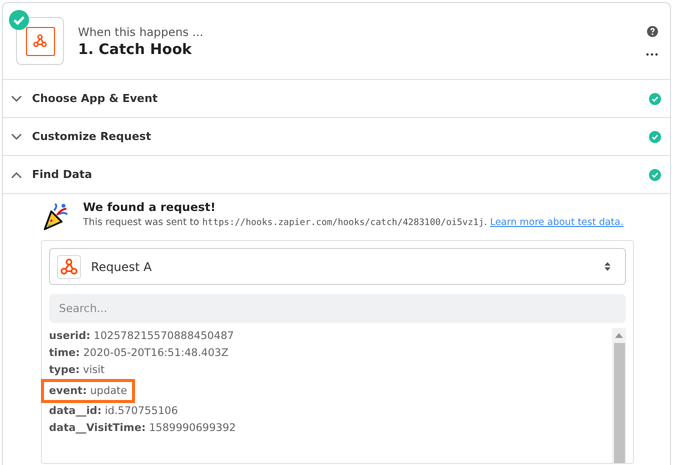 The height and width of the screenshot is (465, 675). Describe the element at coordinates (337, 266) in the screenshot. I see `request-dropdown: Request A` at that location.